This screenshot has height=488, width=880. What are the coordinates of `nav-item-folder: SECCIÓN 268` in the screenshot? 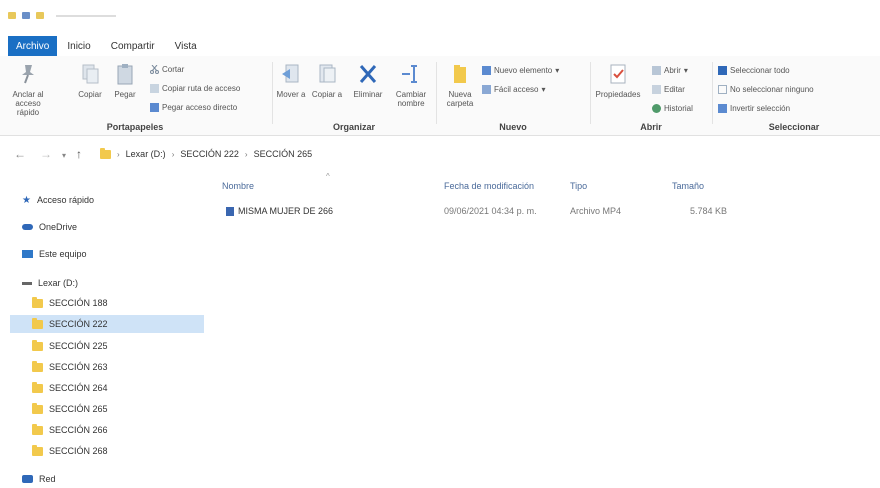 It's located at (70, 451).